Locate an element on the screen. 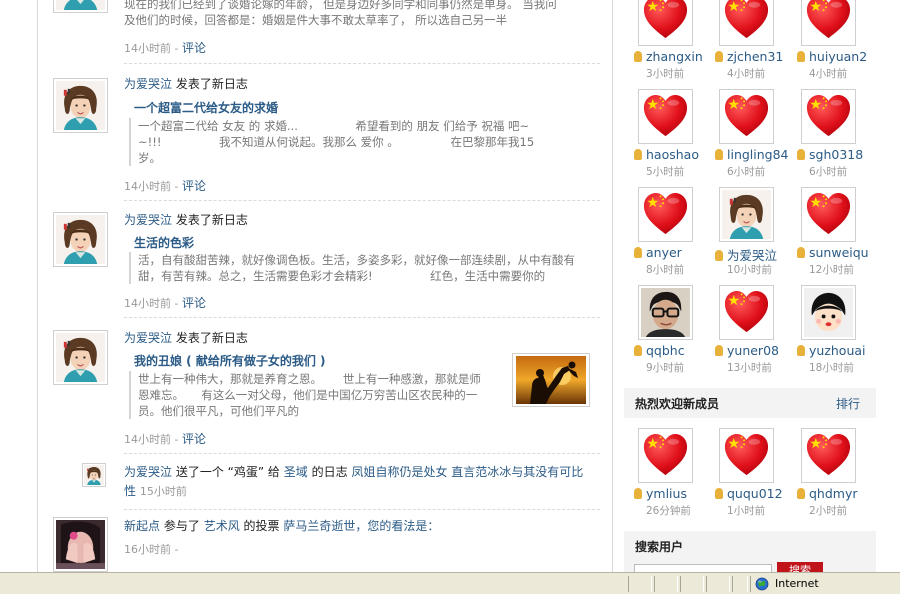 Image resolution: width=900 pixels, height=594 pixels. poll-title-link: 萨马兰奇逝世，您的看法是： is located at coordinates (361, 526).